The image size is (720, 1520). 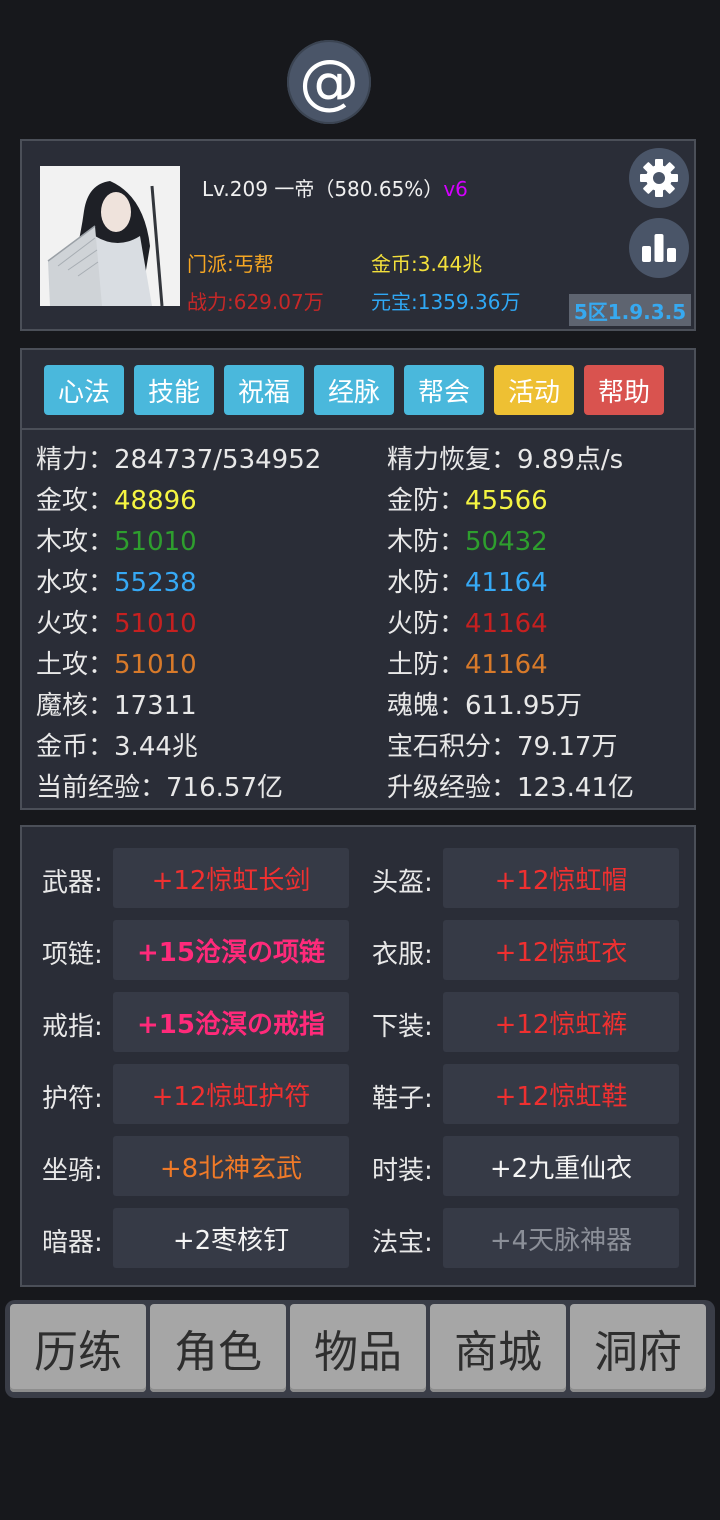 What do you see at coordinates (224, 788) in the screenshot?
I see `stat-value: 716.57亿` at bounding box center [224, 788].